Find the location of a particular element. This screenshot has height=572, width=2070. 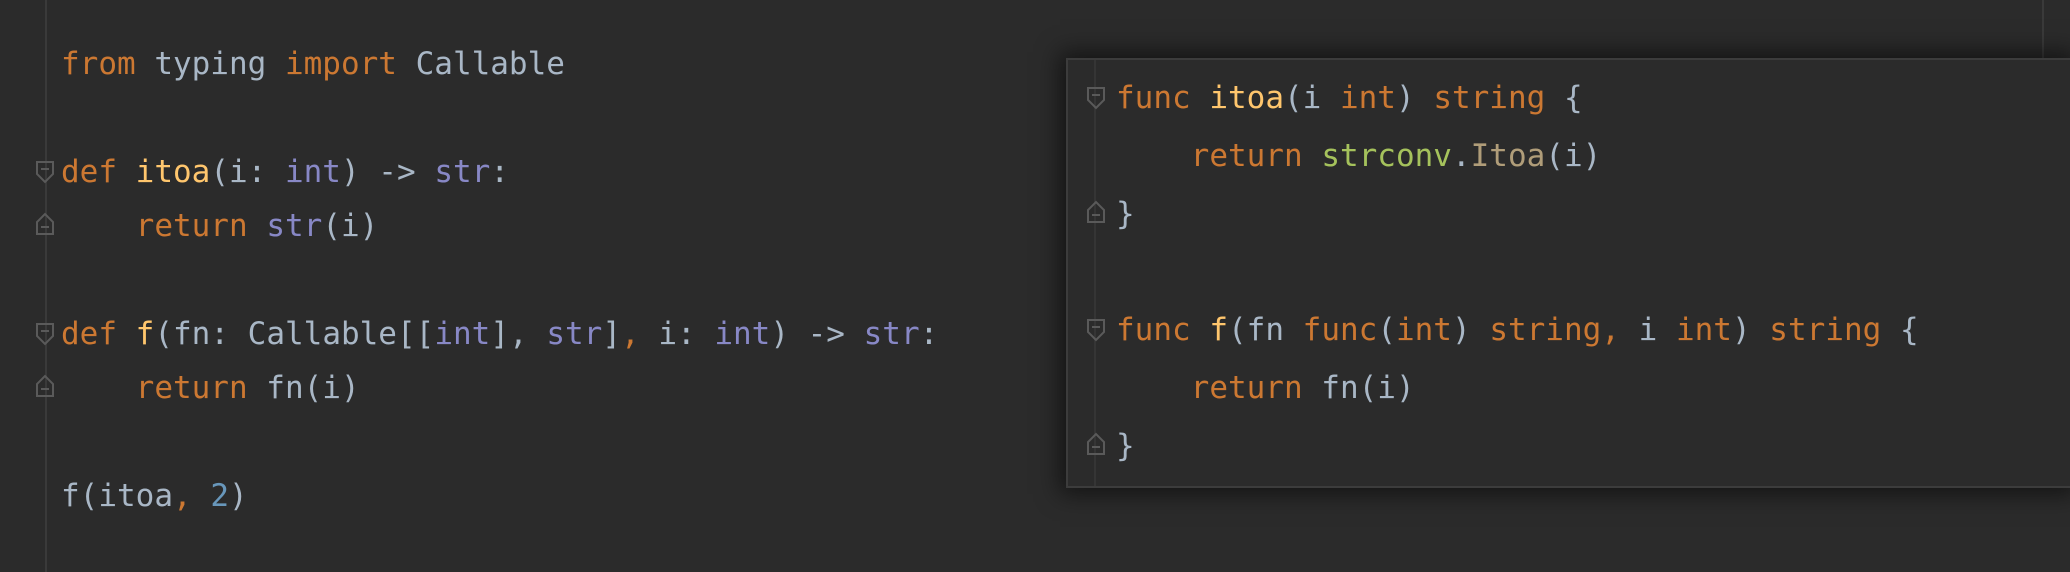

gutter-separator is located at coordinates (46, 286).